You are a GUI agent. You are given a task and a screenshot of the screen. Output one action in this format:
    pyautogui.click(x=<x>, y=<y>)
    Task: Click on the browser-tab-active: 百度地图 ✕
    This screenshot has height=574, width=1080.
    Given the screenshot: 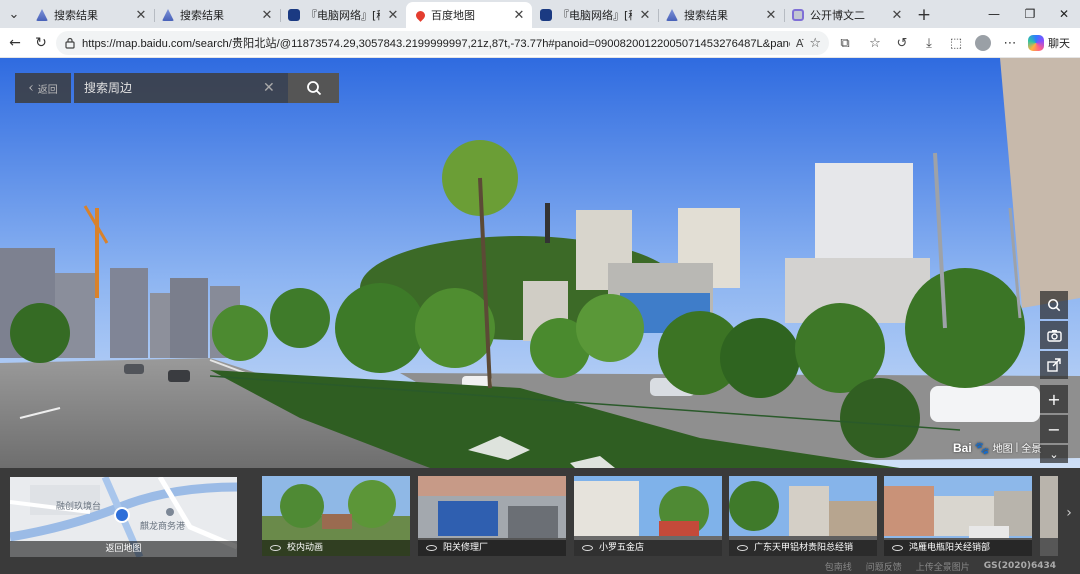 What is the action you would take?
    pyautogui.click(x=469, y=15)
    